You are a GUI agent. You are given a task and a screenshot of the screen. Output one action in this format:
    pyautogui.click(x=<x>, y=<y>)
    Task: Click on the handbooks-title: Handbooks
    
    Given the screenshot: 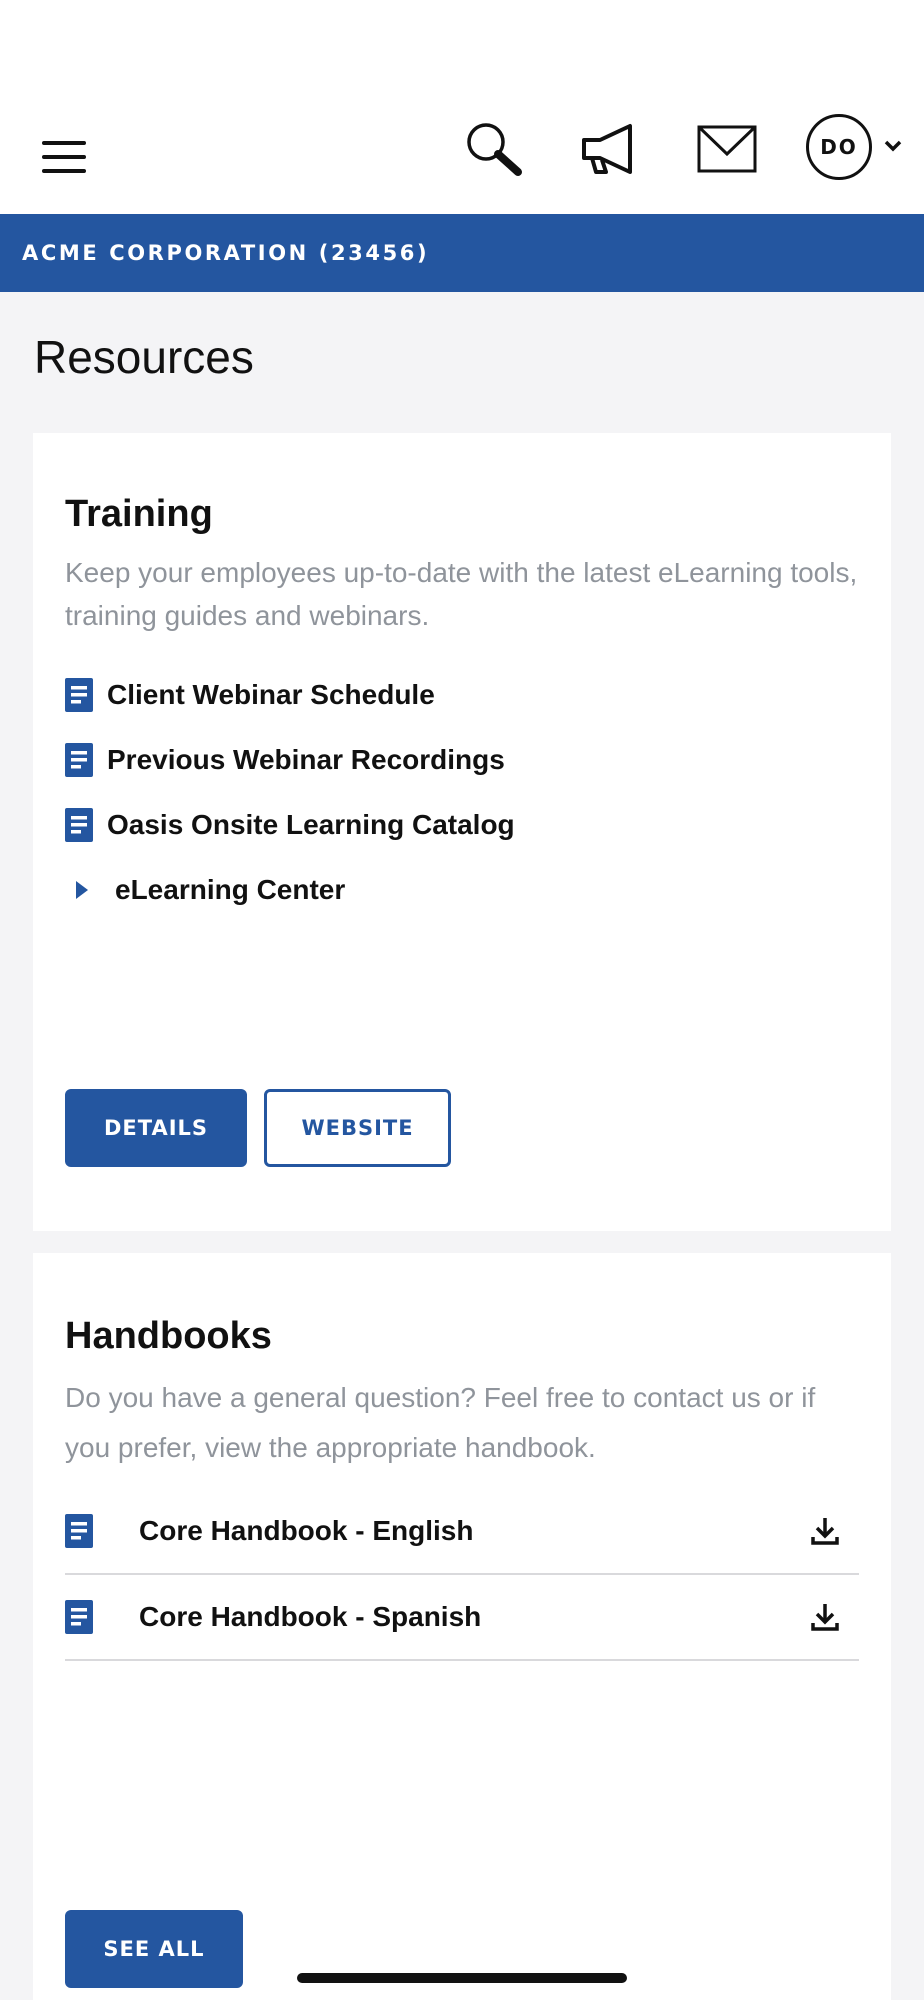 What is the action you would take?
    pyautogui.click(x=168, y=1336)
    